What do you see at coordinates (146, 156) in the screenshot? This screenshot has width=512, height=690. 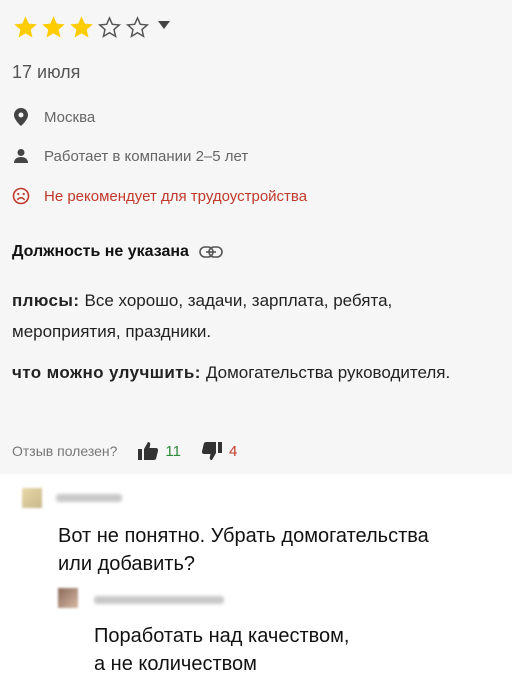 I see `tenure-text: Работает в компании 2–5 лет` at bounding box center [146, 156].